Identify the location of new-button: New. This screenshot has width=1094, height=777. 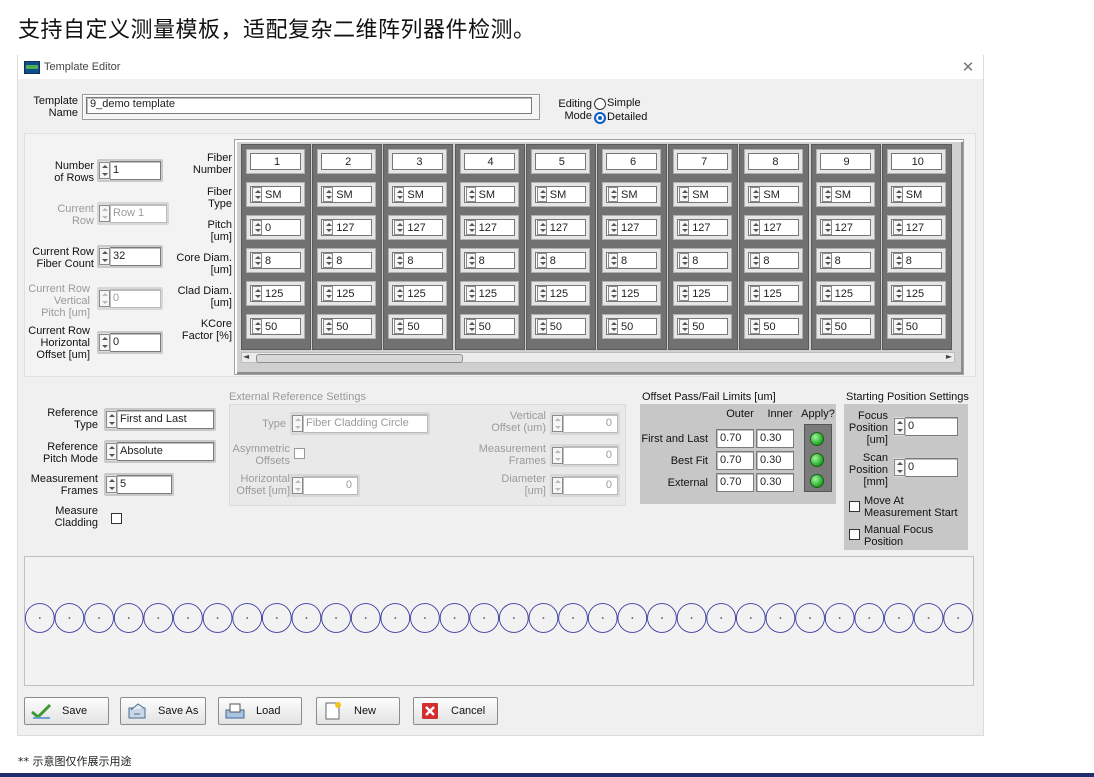
(358, 711).